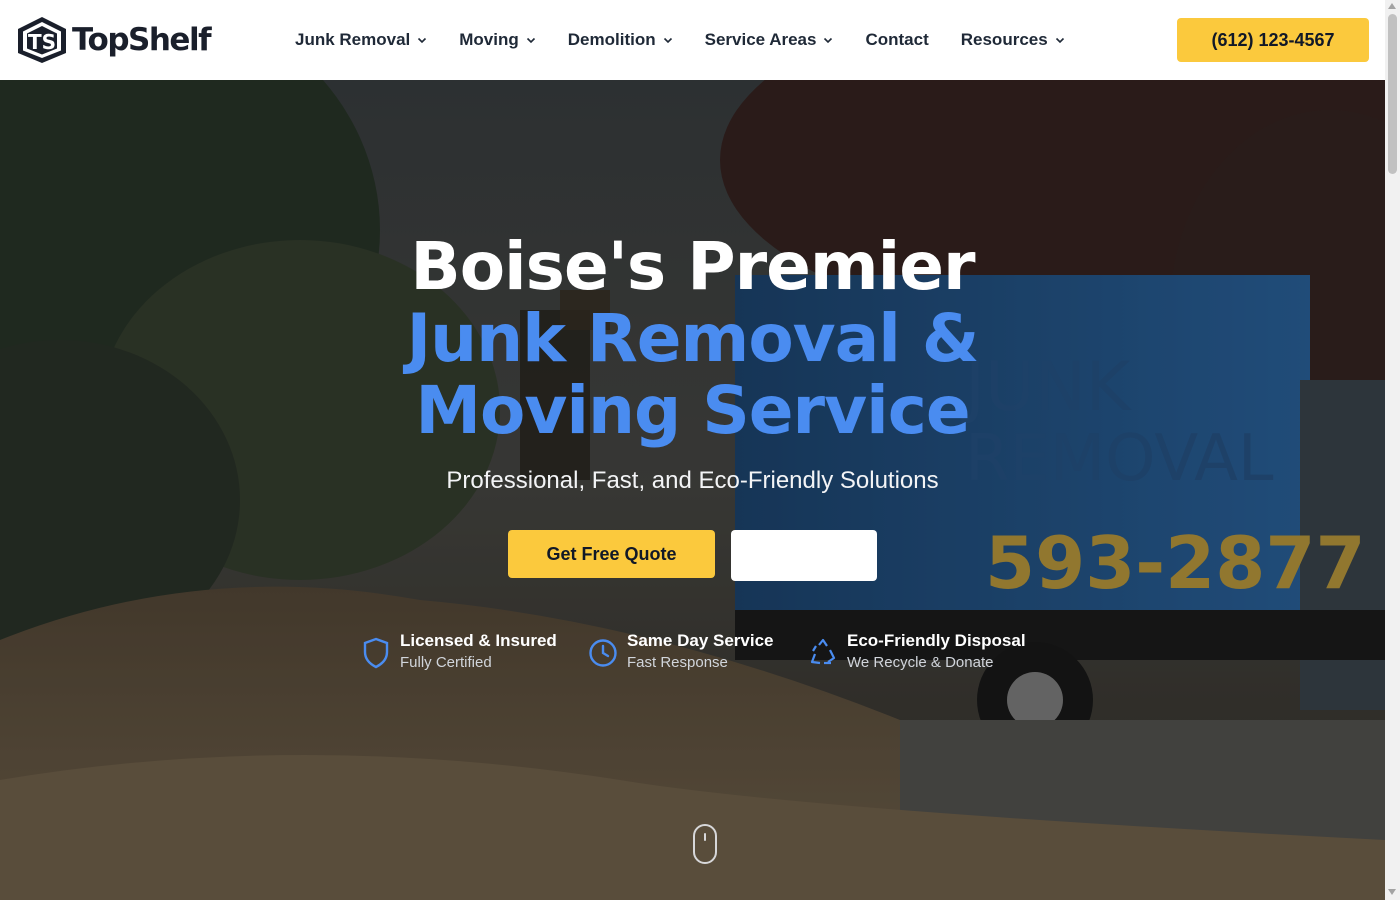 Image resolution: width=1400 pixels, height=900 pixels. I want to click on brand-logo: TS TopShelf, so click(114, 40).